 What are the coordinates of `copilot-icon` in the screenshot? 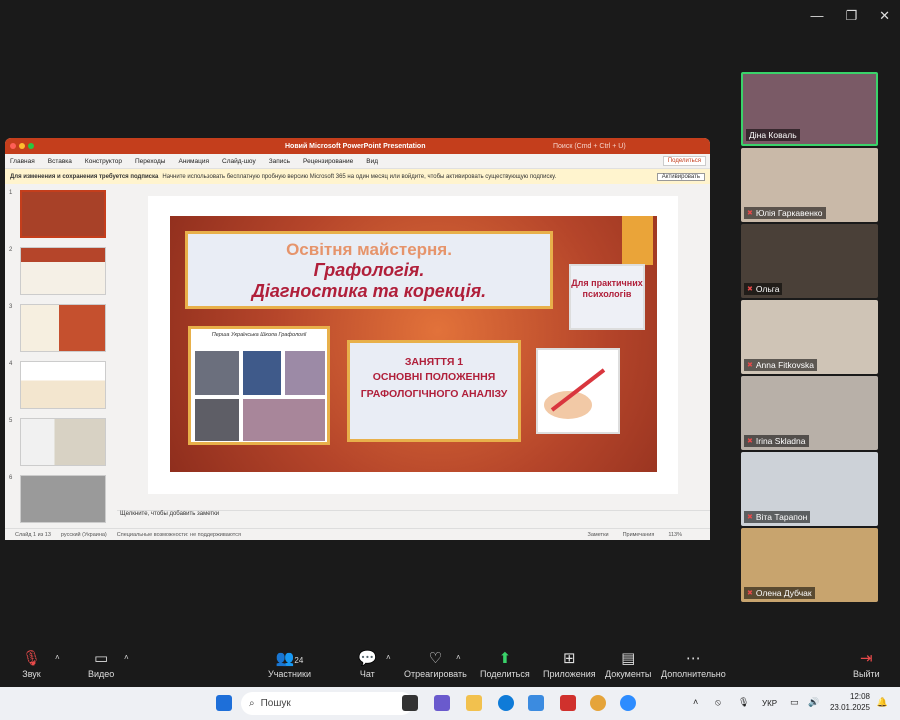 It's located at (442, 703).